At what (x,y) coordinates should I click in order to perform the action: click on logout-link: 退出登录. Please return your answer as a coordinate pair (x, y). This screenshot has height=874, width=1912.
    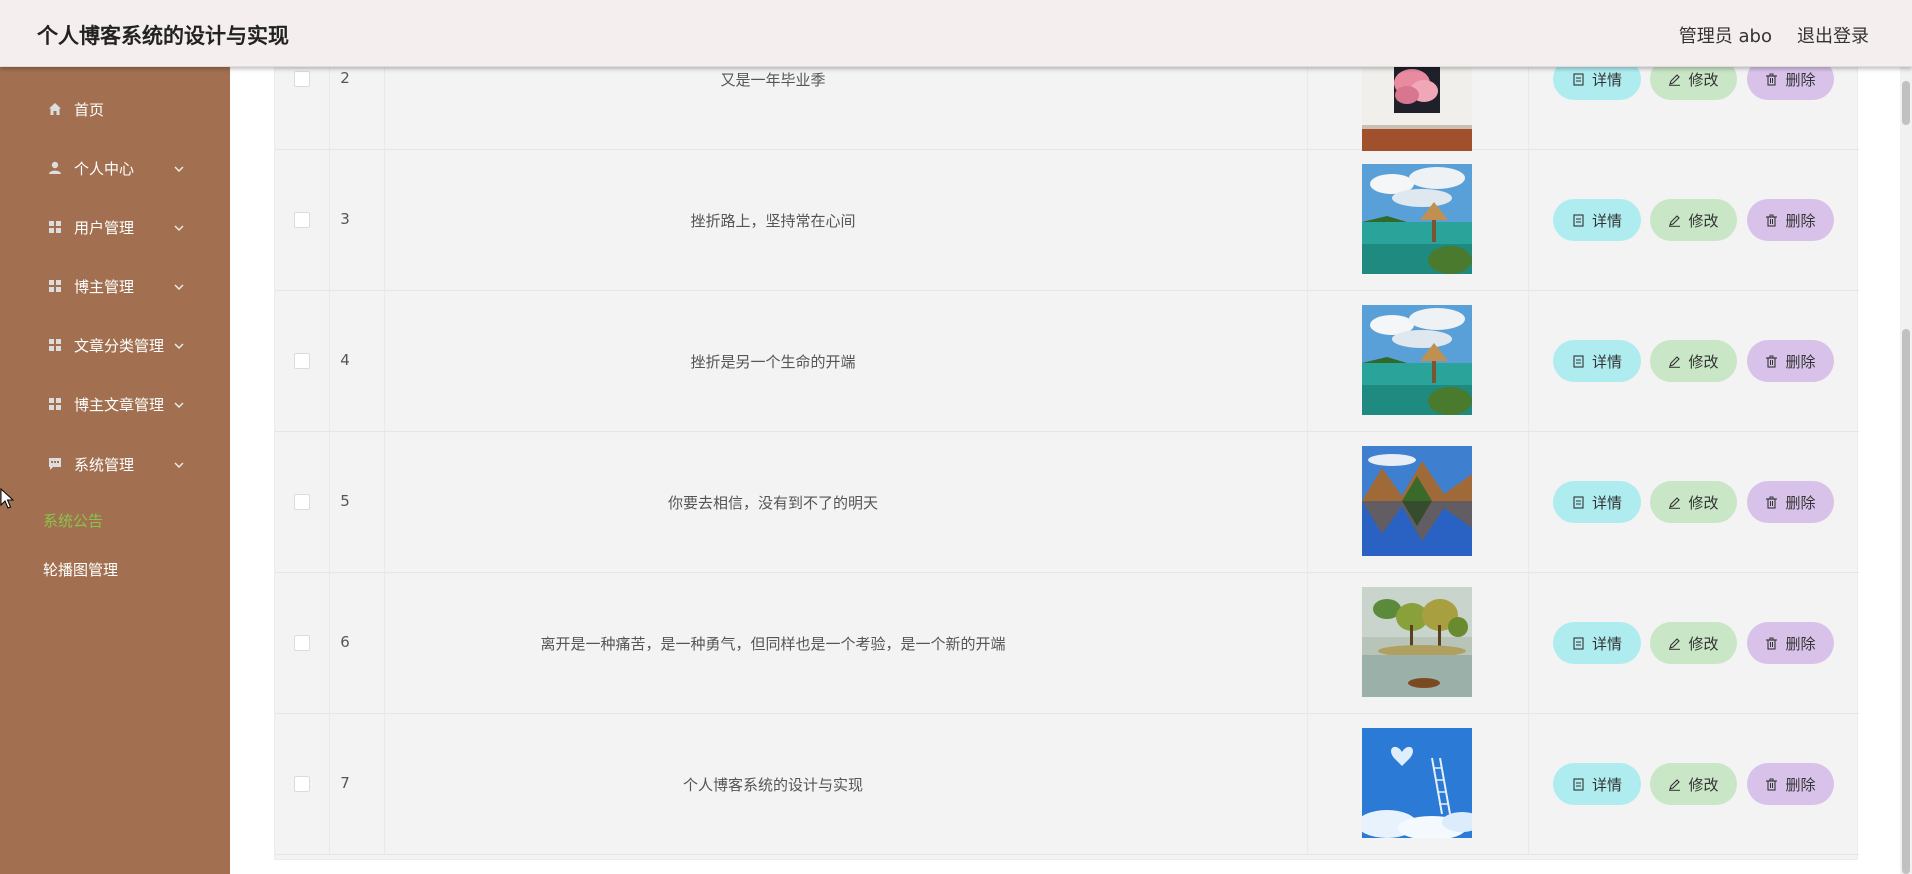
    Looking at the image, I should click on (1833, 35).